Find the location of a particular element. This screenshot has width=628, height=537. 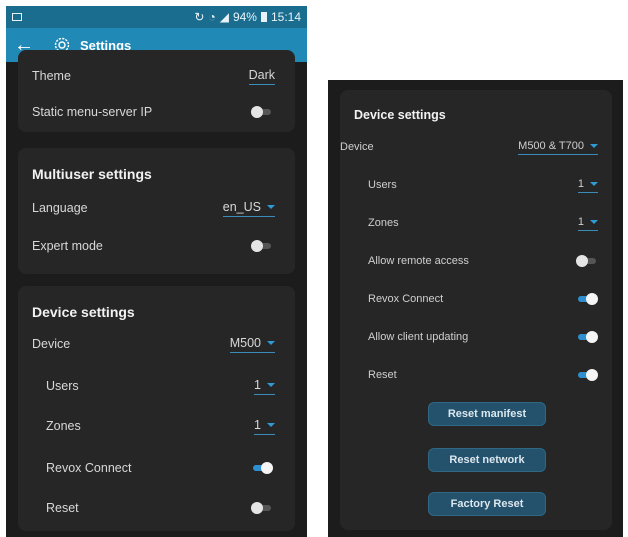

client-updating-label: Allow client updating is located at coordinates (418, 337).